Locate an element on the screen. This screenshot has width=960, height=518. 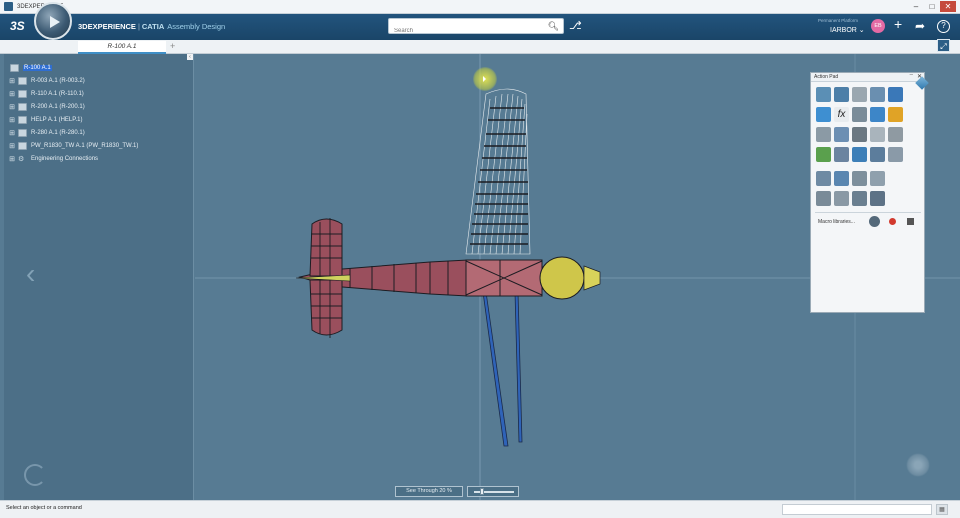
tree-node: ⊞ PW_R1830_TW A.1 (PW_R1830_TW.1) is located at coordinates (73, 146).